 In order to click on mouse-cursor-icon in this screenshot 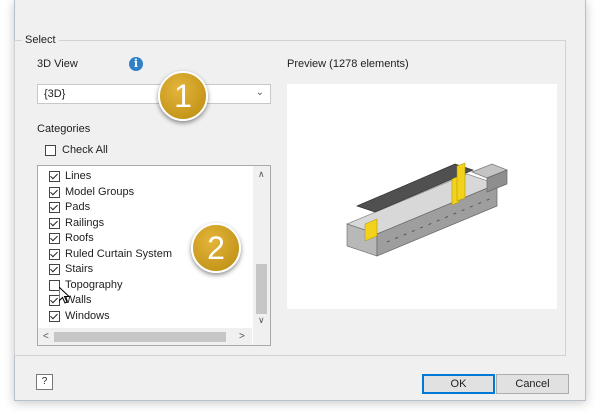, I will do `click(64, 295)`.